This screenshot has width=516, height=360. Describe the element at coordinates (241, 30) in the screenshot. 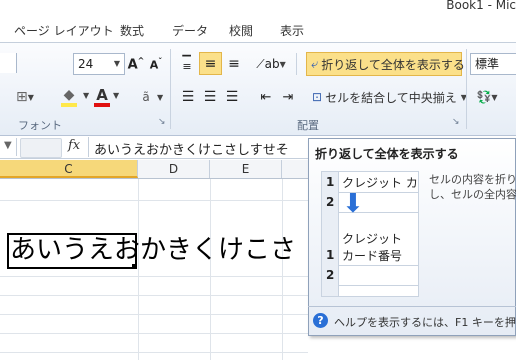

I see `tab-review: 校閲` at that location.